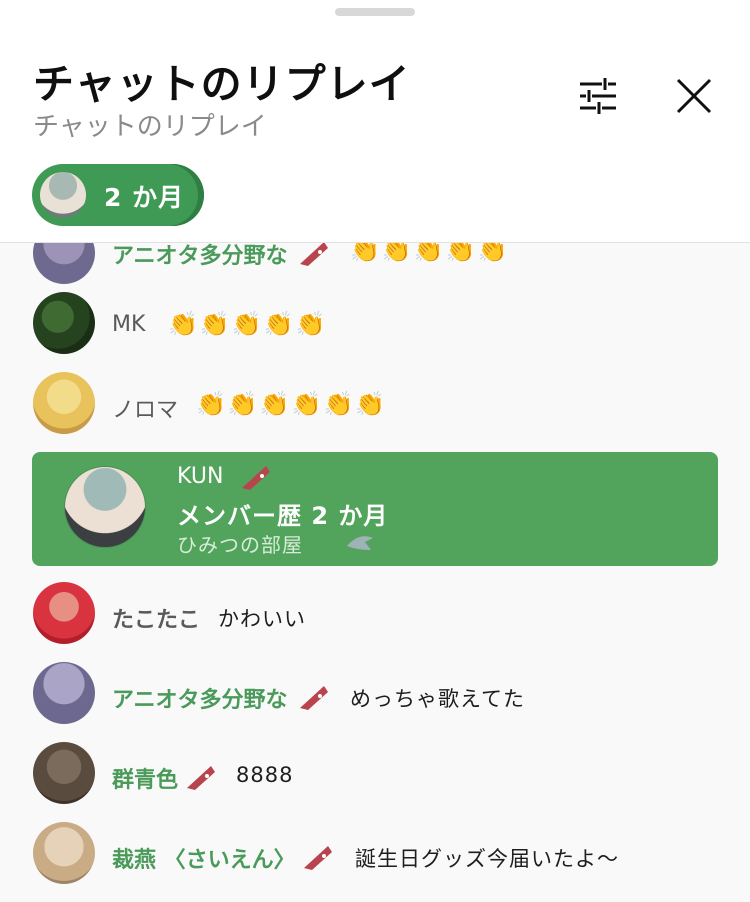  What do you see at coordinates (204, 860) in the screenshot?
I see `author-name: 裁燕 〈さいえん〉` at bounding box center [204, 860].